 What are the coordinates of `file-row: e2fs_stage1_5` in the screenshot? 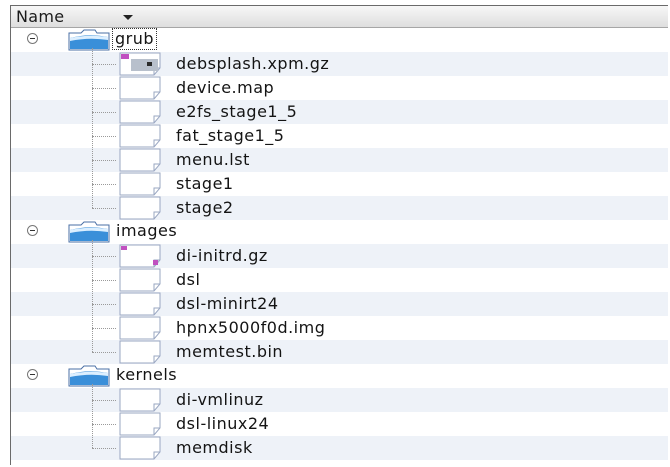 It's located at (339, 112).